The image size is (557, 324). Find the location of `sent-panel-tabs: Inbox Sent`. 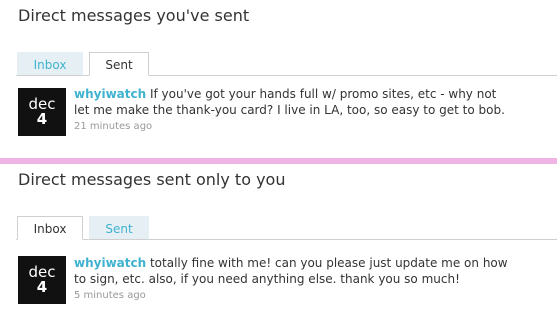

sent-panel-tabs: Inbox Sent is located at coordinates (286, 62).